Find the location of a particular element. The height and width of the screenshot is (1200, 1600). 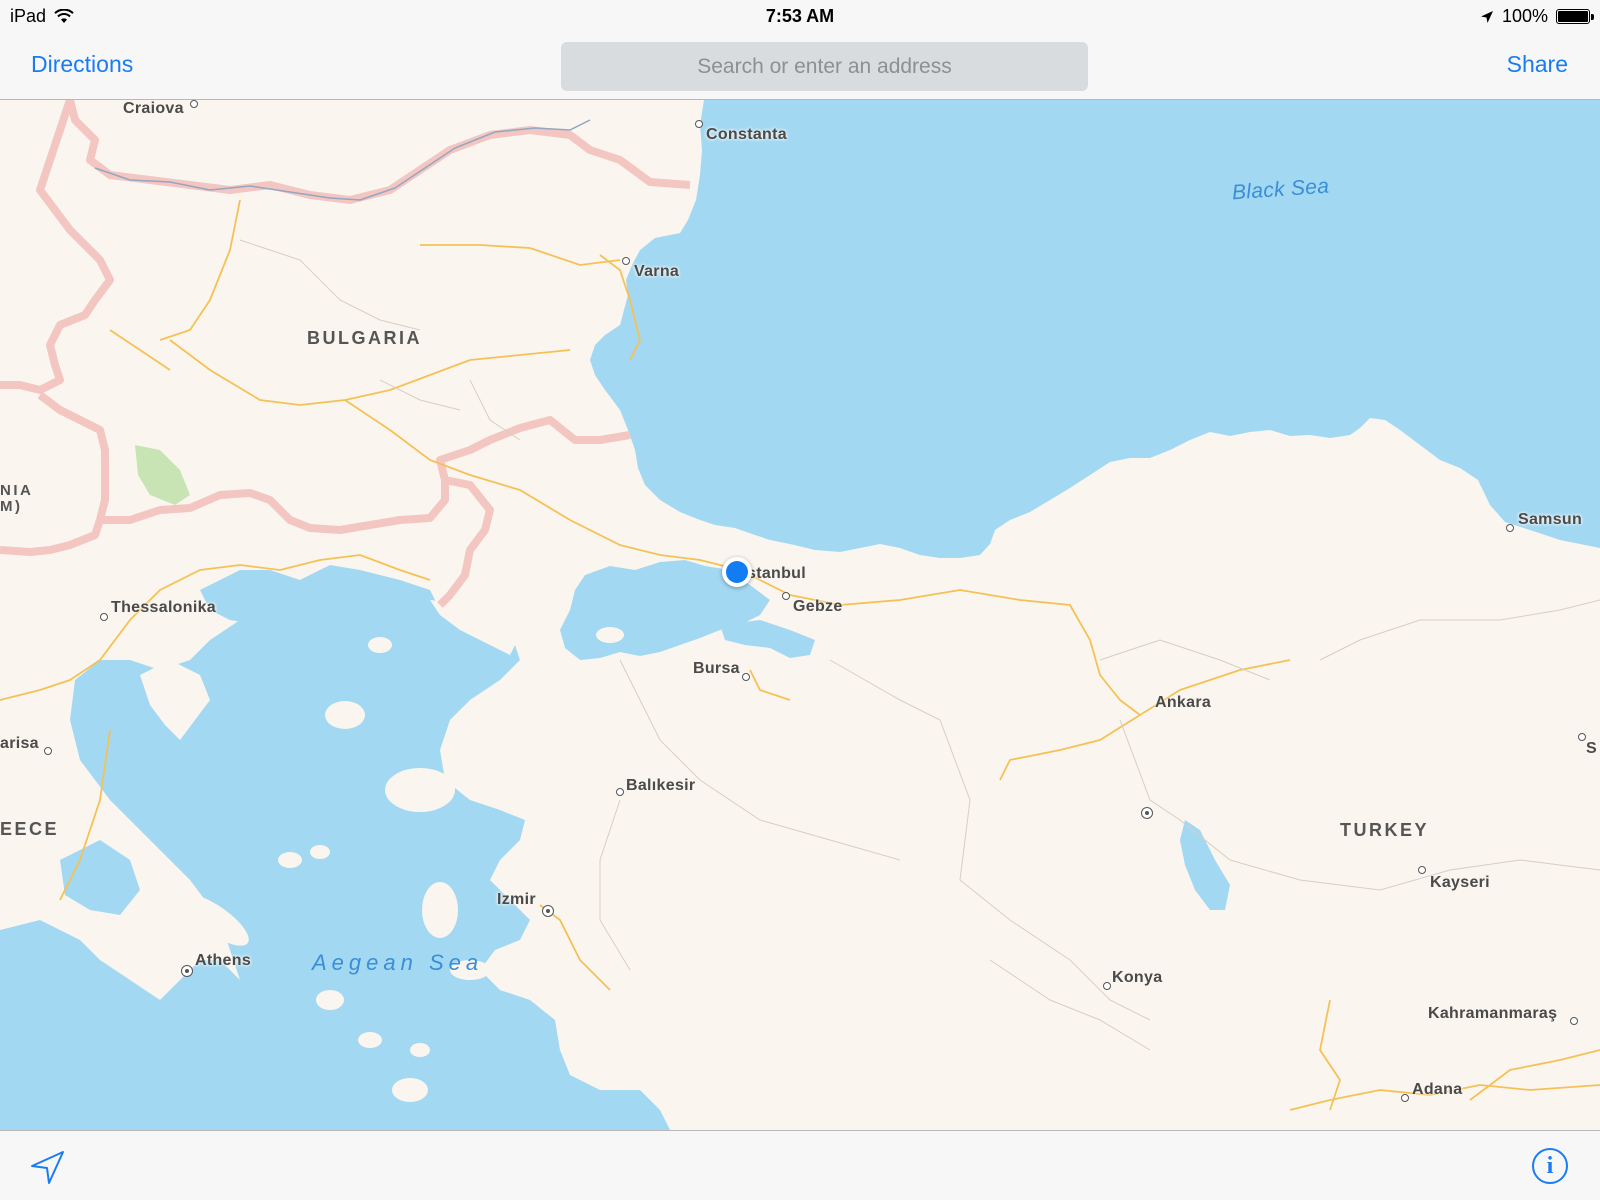

country-label-macedonia-partial: NIA is located at coordinates (17, 490).